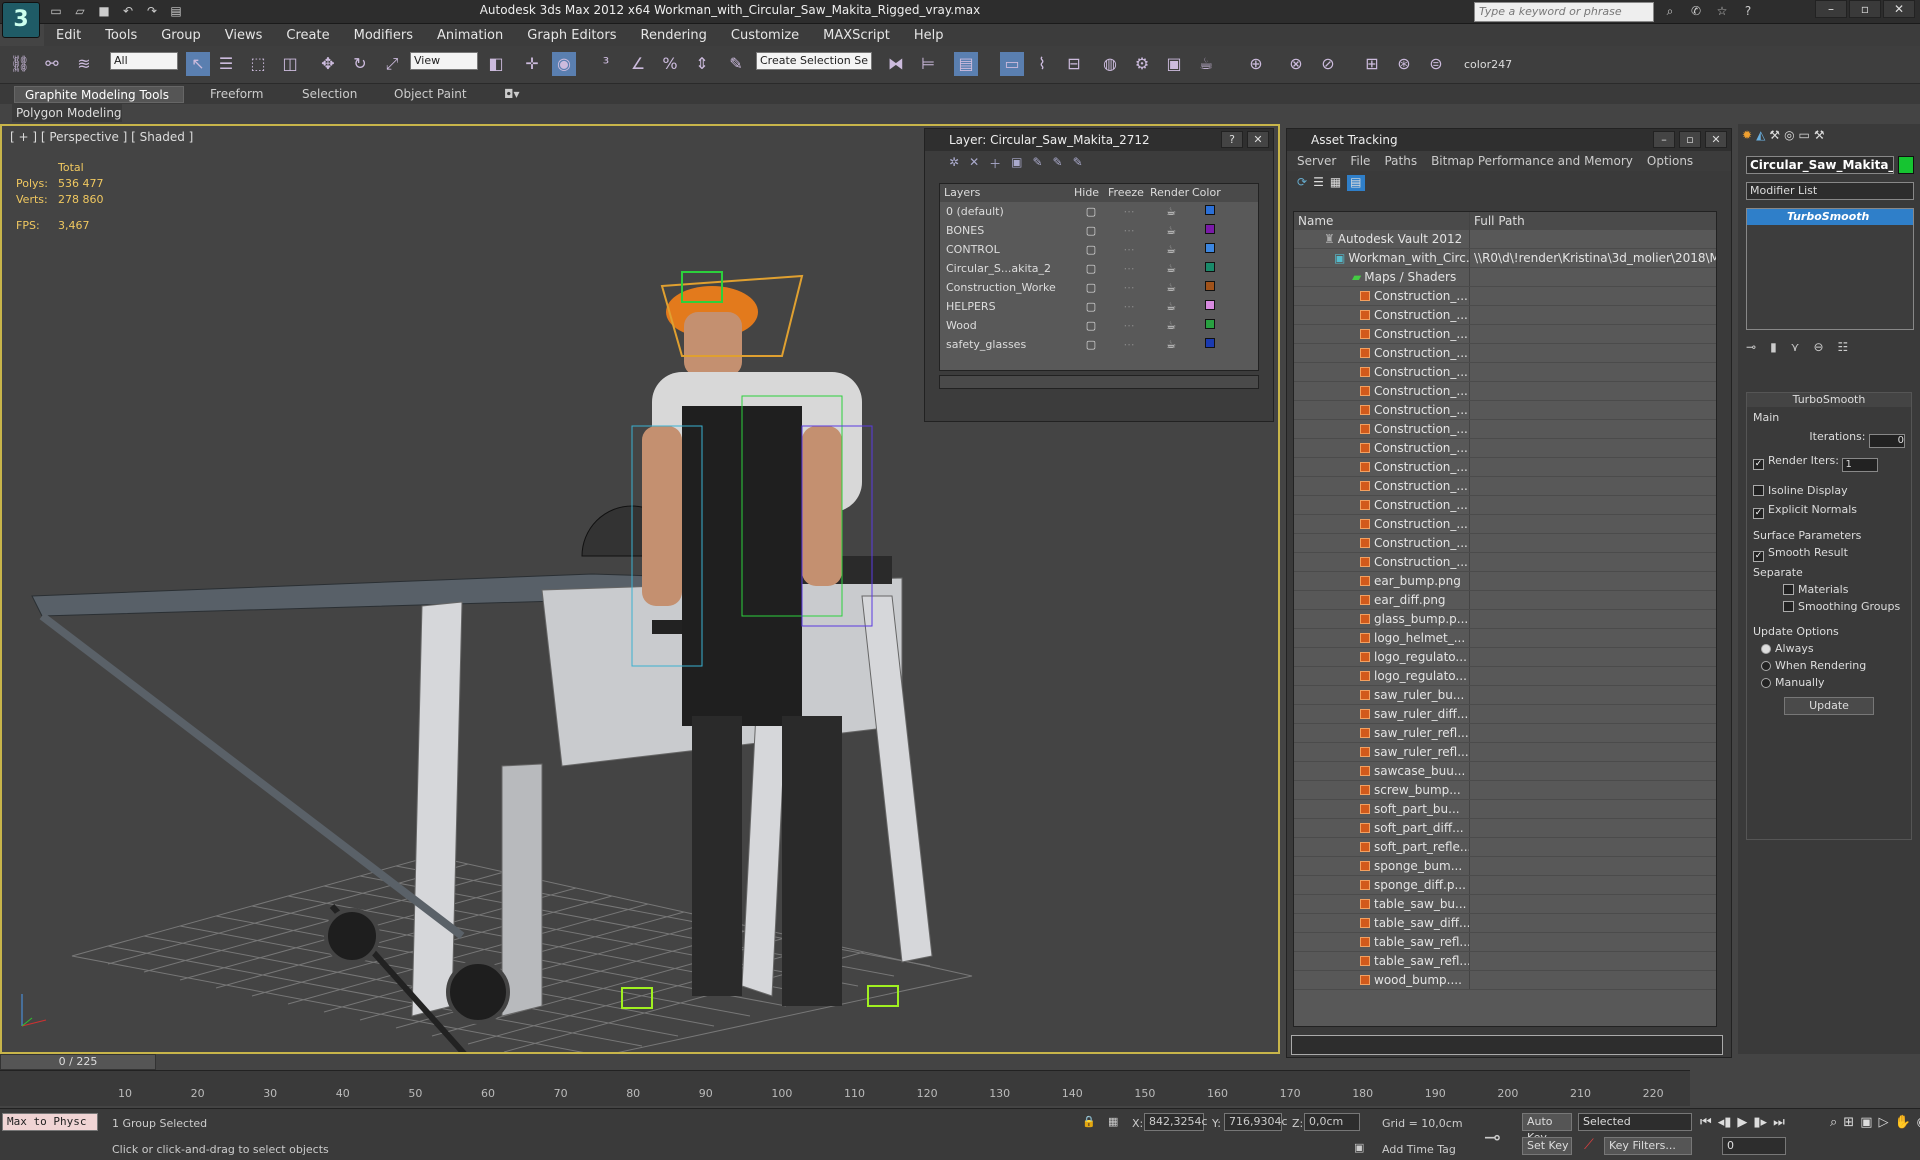  Describe the element at coordinates (329, 94) in the screenshot. I see `tab-selection: Selection` at that location.